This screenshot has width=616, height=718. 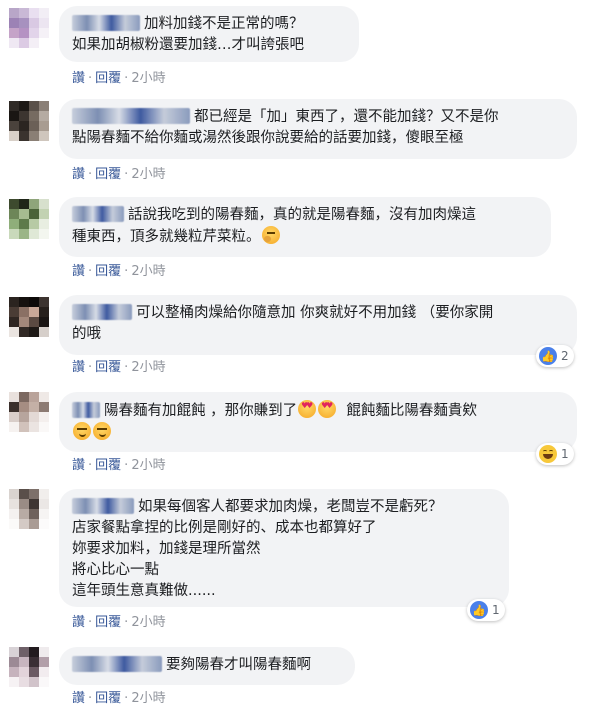 What do you see at coordinates (115, 570) in the screenshot?
I see `comment-text: 將心比心一點` at bounding box center [115, 570].